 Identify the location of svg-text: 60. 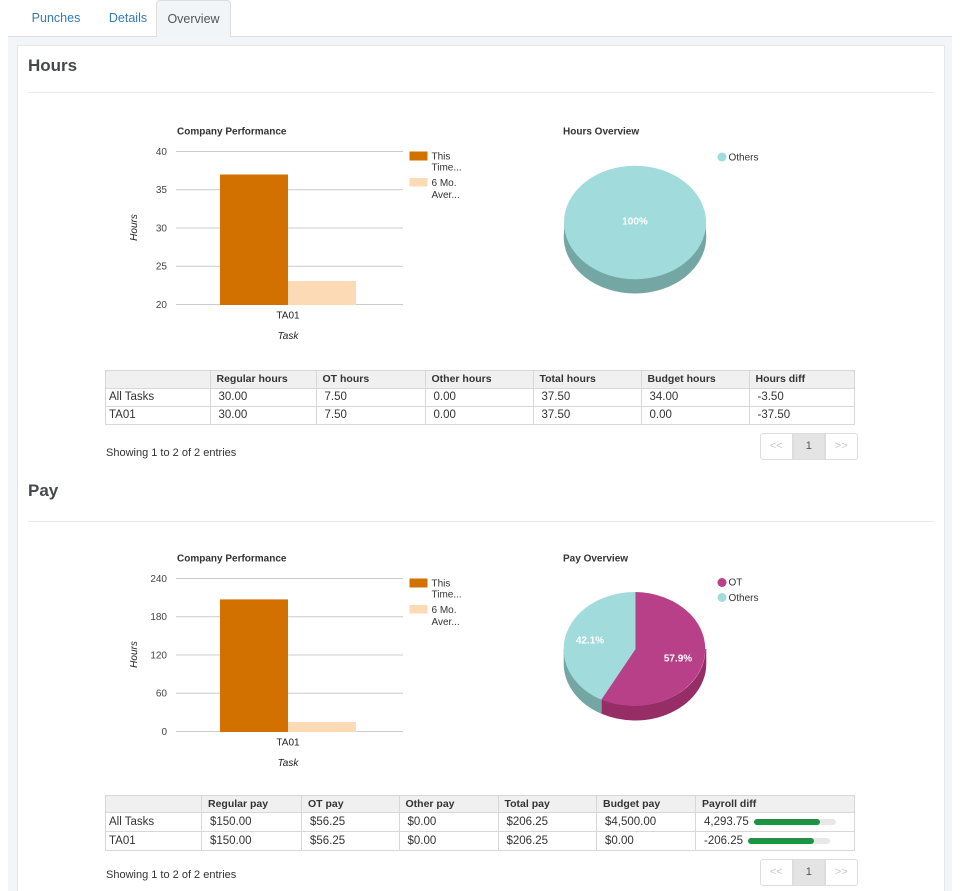
(162, 694).